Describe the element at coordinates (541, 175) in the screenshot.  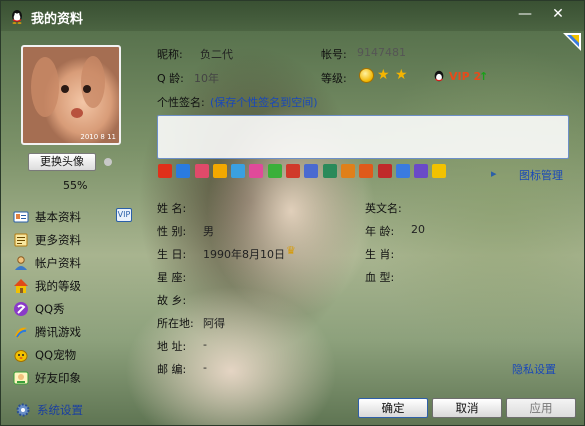
I see `icon-manage-link: 图标管理` at that location.